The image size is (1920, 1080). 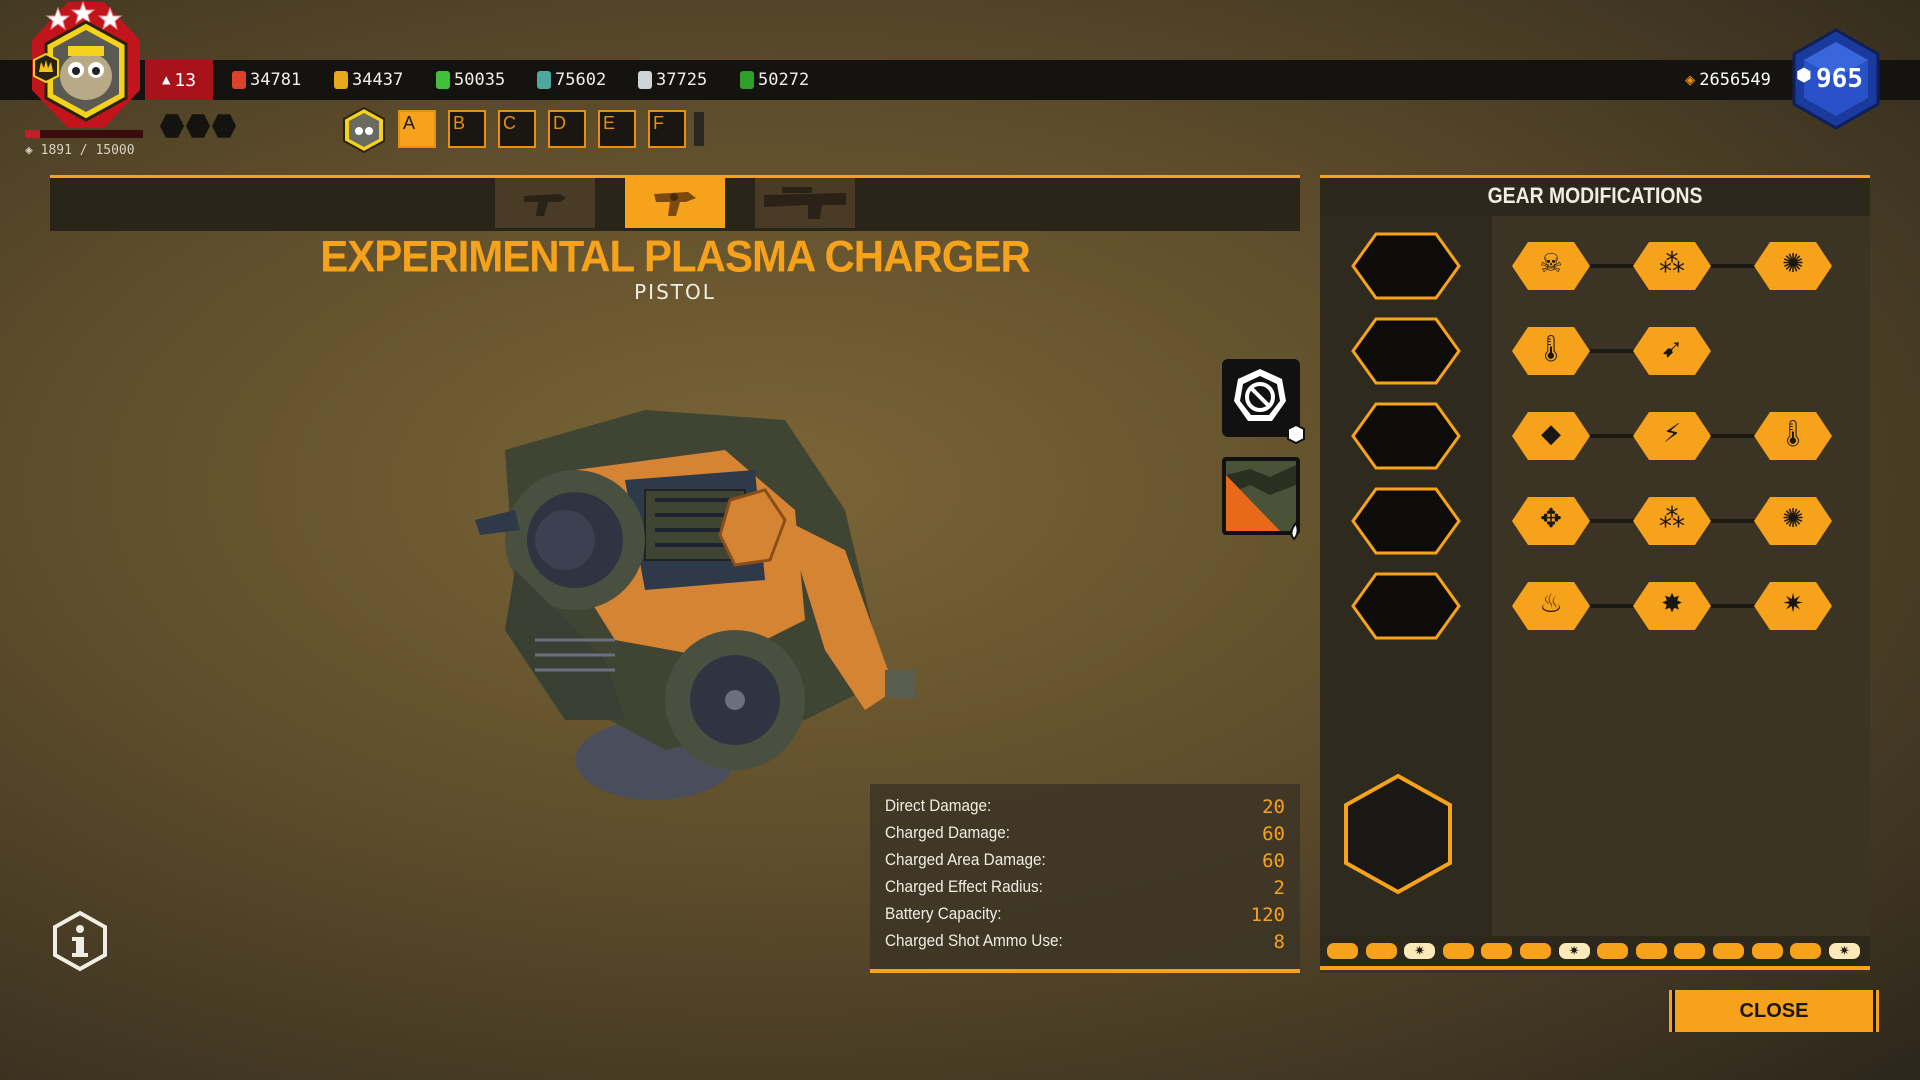 What do you see at coordinates (1839, 79) in the screenshot?
I see `level-value: 965` at bounding box center [1839, 79].